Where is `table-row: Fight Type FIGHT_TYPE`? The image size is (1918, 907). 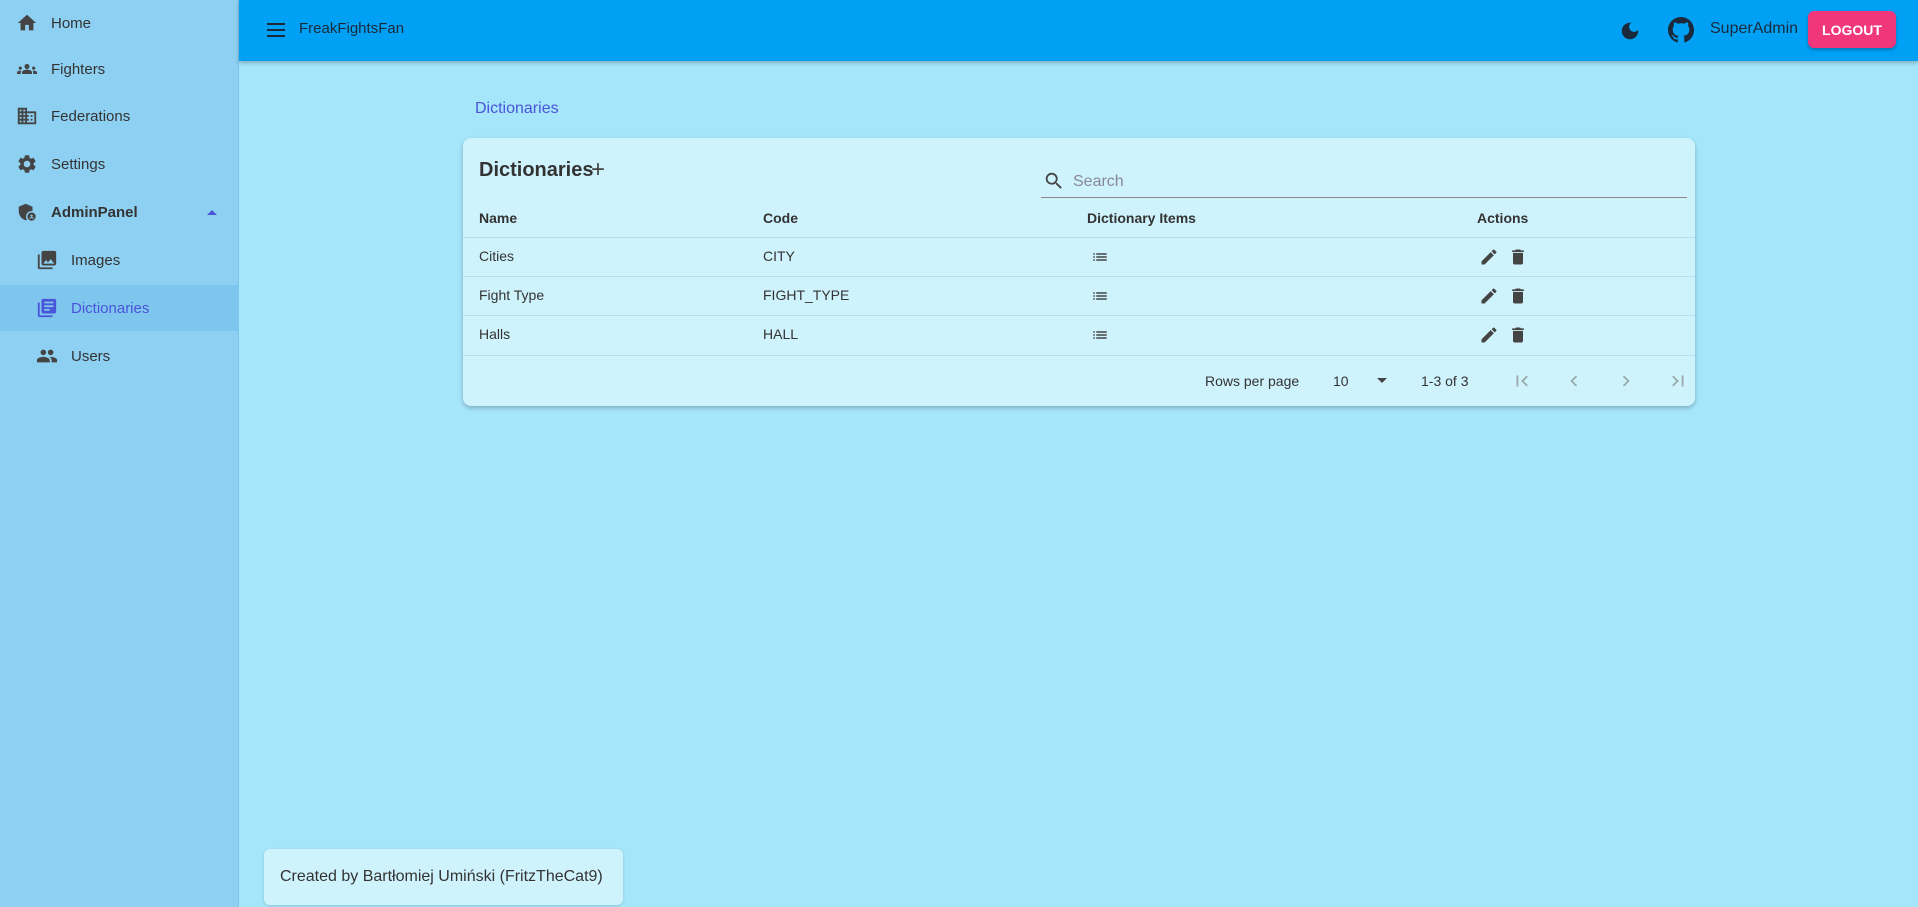 table-row: Fight Type FIGHT_TYPE is located at coordinates (1079, 295).